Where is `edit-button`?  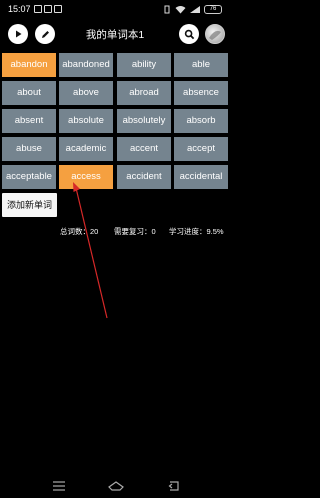
edit-button is located at coordinates (45, 34).